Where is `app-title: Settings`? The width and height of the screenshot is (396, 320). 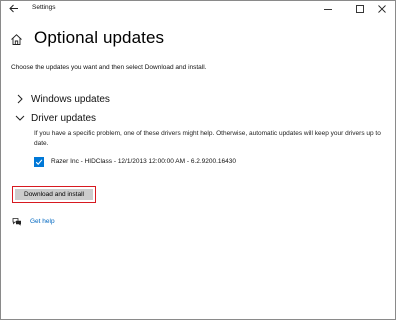
app-title: Settings is located at coordinates (44, 7).